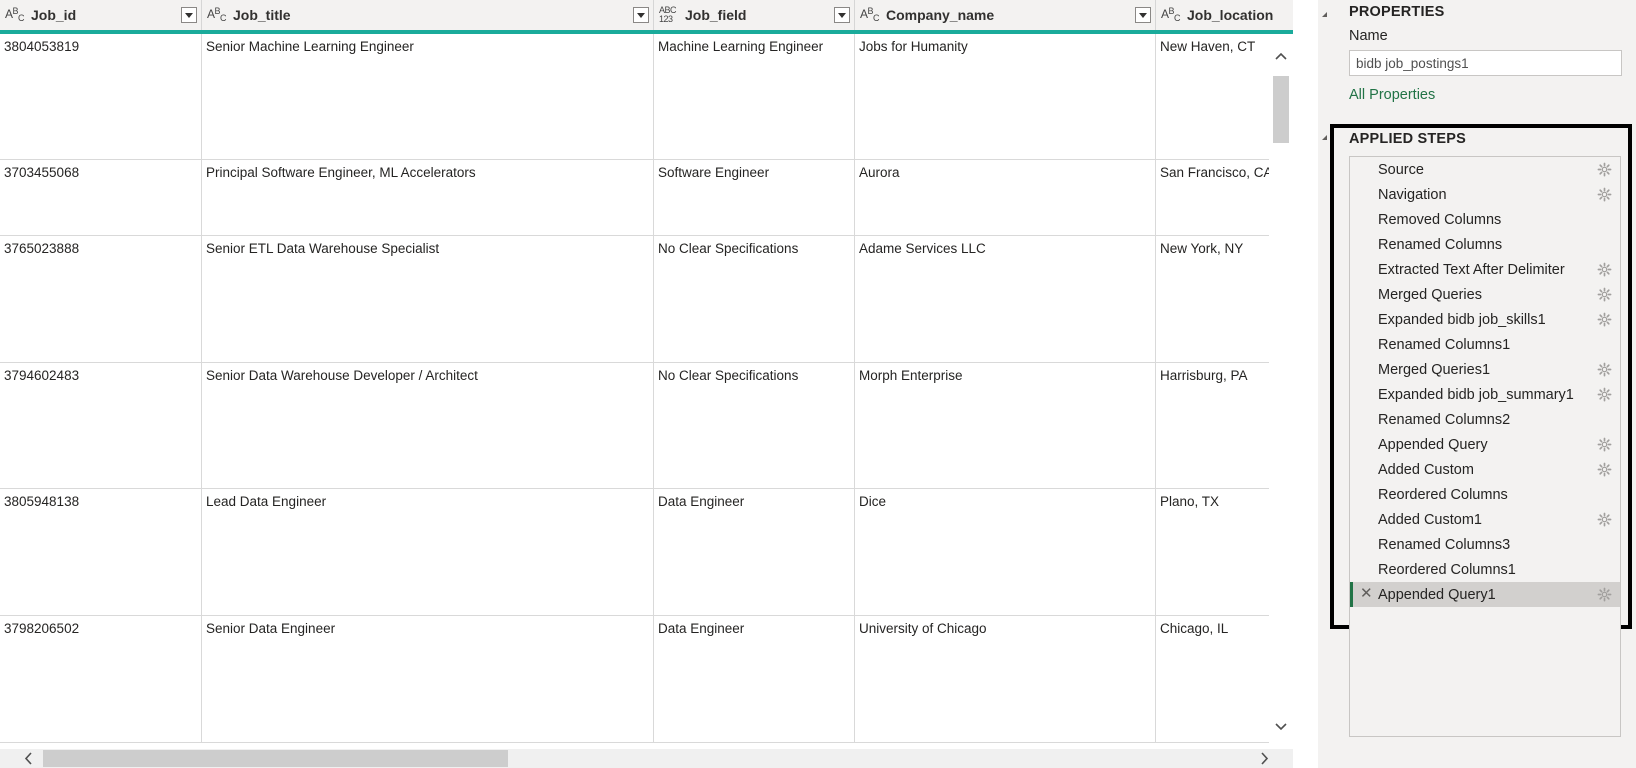 This screenshot has height=768, width=1636. What do you see at coordinates (1485, 344) in the screenshot?
I see `applied-step: Renamed Columns1` at bounding box center [1485, 344].